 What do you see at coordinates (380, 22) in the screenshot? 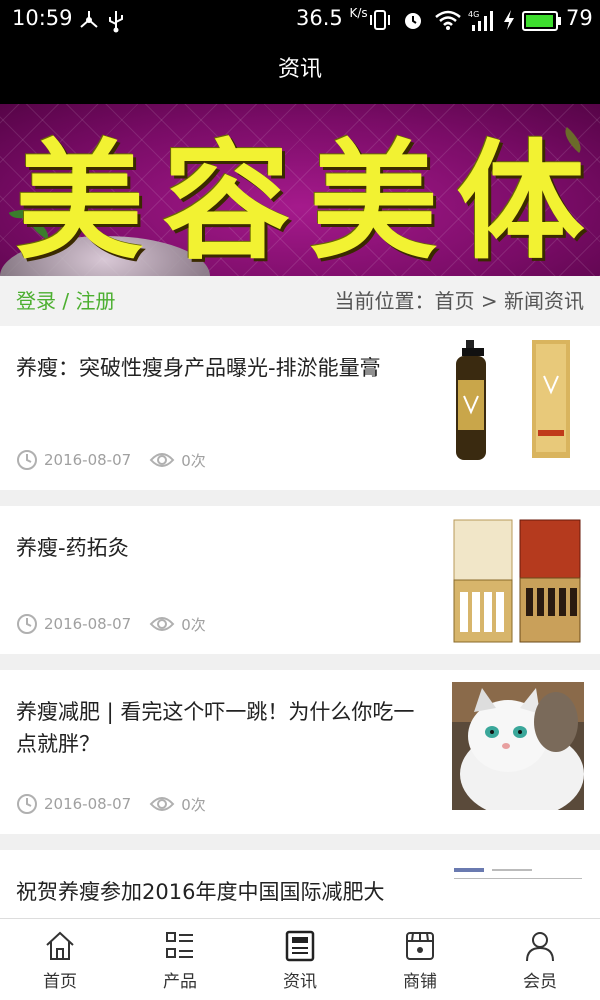
I see `vibrate-icon` at bounding box center [380, 22].